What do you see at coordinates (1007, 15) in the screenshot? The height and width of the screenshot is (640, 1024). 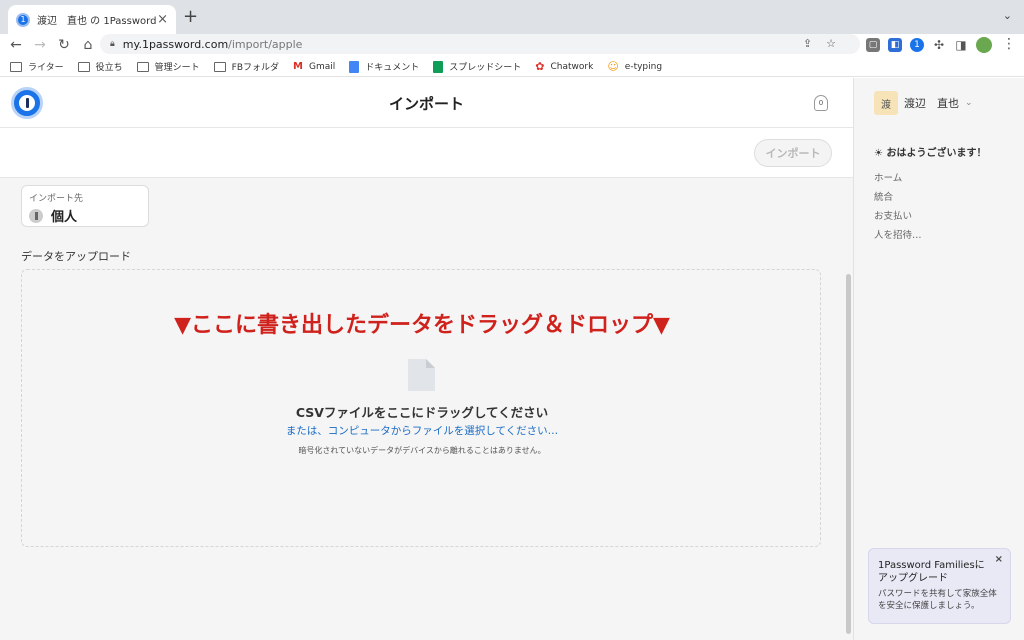 I see `tab-search-chevron-icon: ⌄` at bounding box center [1007, 15].